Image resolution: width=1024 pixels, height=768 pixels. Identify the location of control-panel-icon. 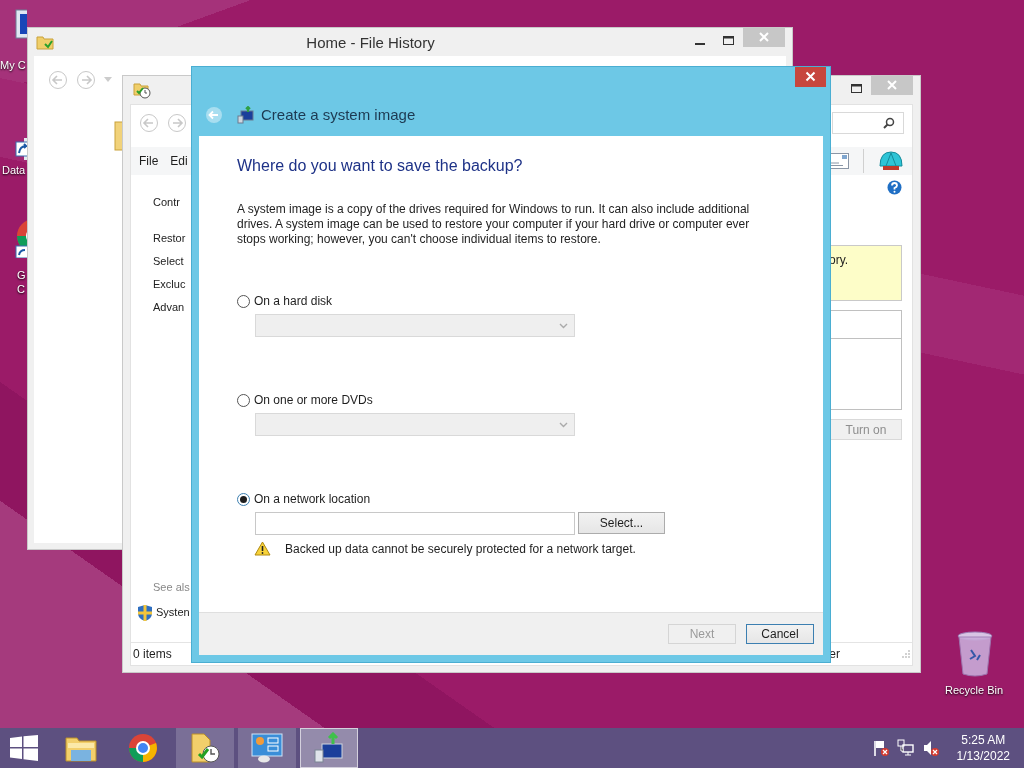
(267, 748).